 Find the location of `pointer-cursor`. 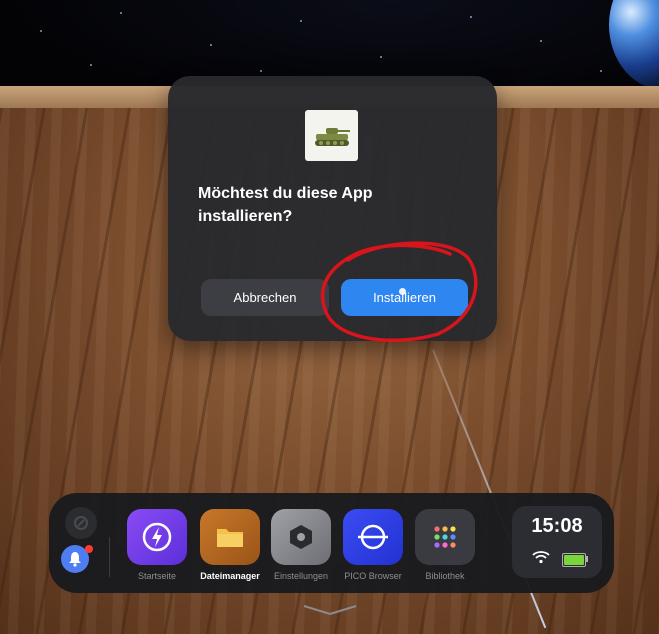

pointer-cursor is located at coordinates (402, 291).